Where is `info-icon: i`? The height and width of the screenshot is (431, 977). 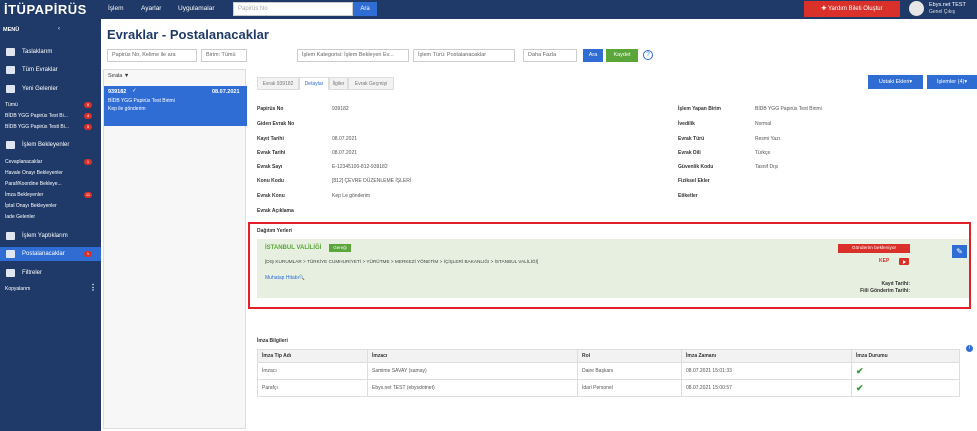 info-icon: i is located at coordinates (969, 348).